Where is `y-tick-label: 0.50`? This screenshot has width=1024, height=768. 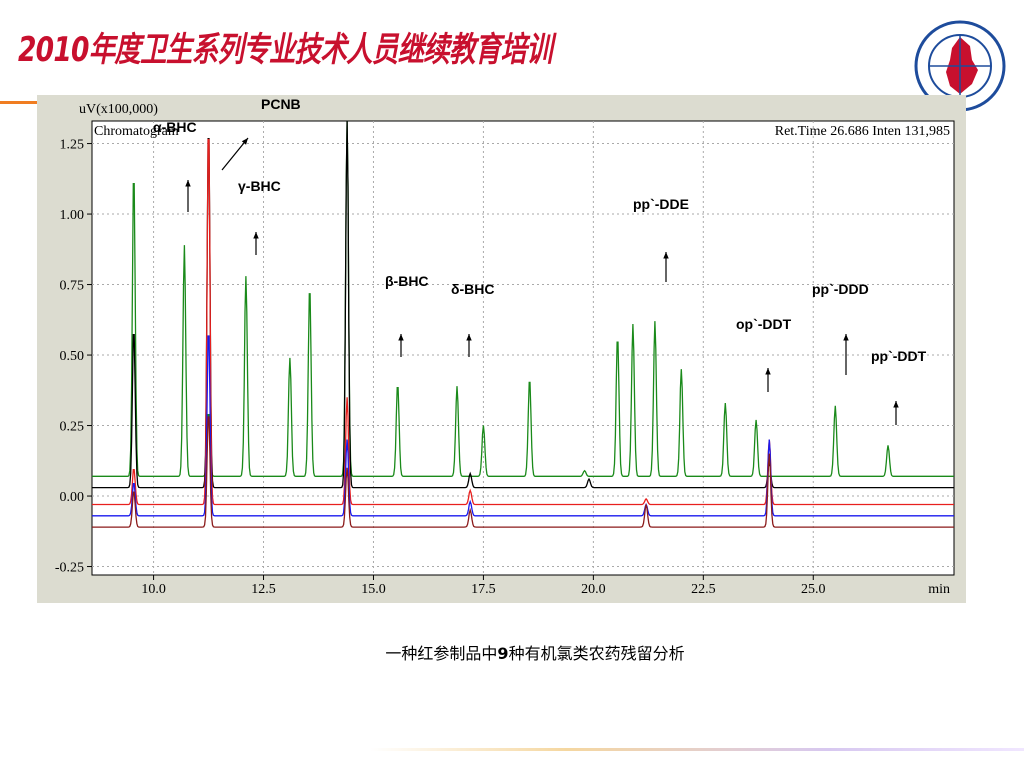
y-tick-label: 0.50 is located at coordinates (72, 356).